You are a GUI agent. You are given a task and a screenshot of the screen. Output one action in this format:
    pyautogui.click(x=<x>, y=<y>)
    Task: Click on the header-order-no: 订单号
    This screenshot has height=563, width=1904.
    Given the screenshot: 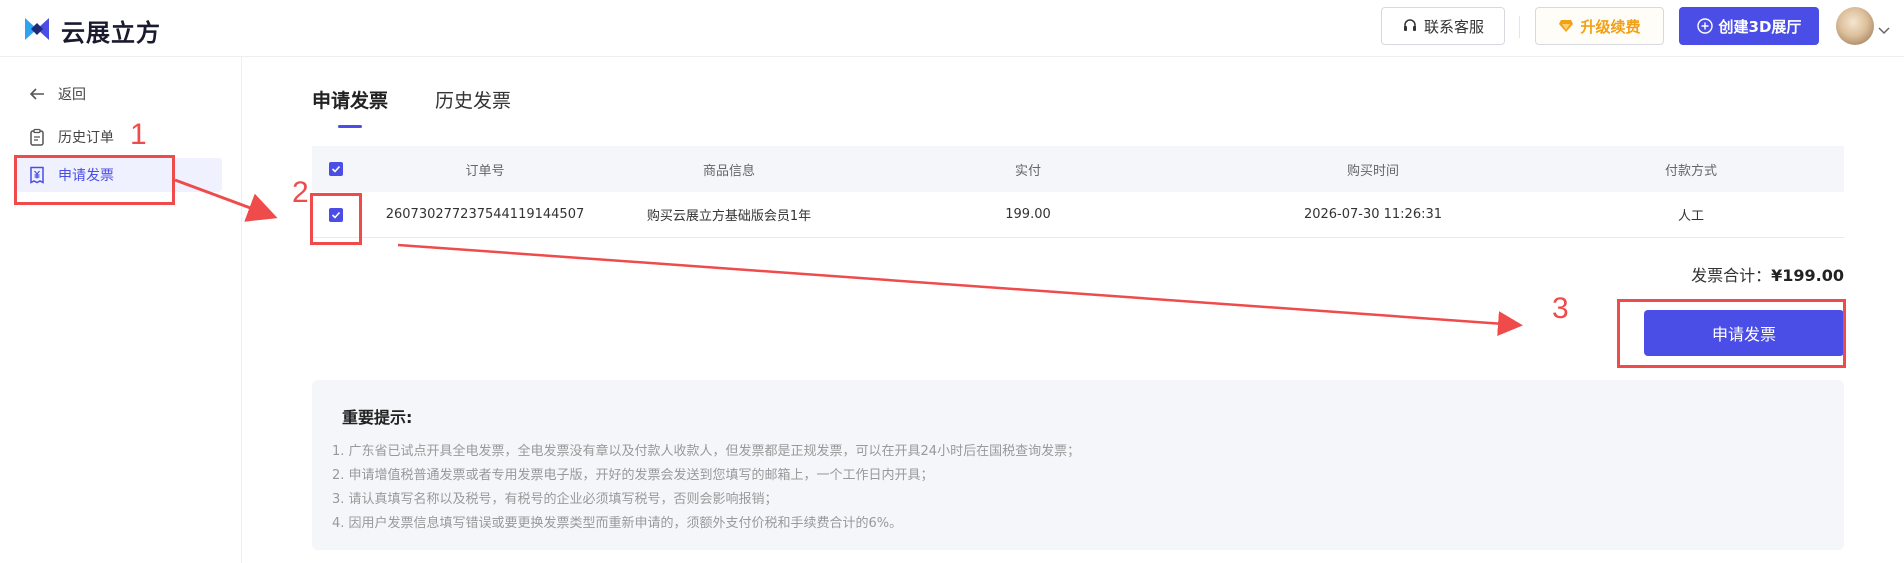 What is the action you would take?
    pyautogui.click(x=485, y=171)
    